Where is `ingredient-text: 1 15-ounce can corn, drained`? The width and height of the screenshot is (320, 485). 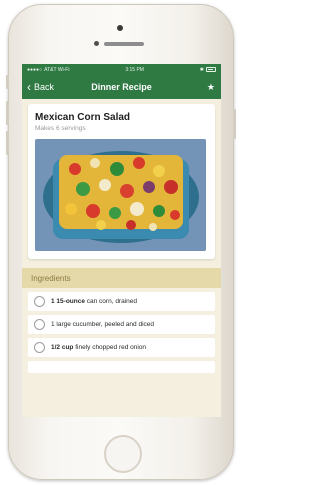
ingredient-text: 1 15-ounce can corn, drained is located at coordinates (94, 301).